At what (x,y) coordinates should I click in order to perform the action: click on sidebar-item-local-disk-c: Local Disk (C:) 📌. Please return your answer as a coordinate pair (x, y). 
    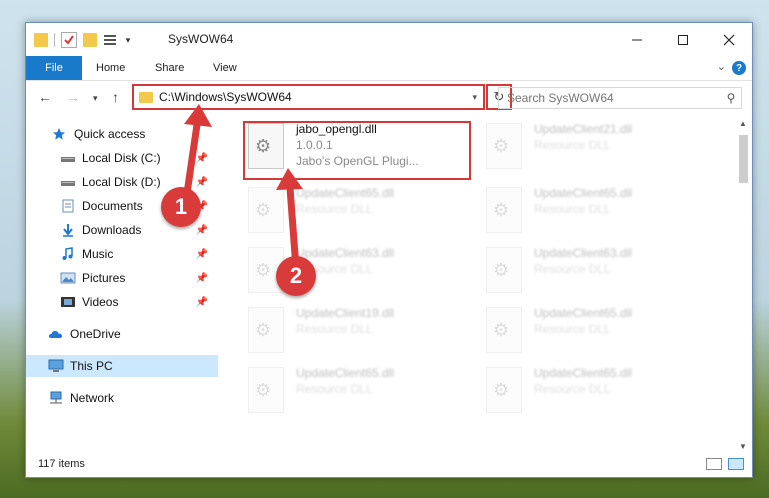
    Looking at the image, I should click on (122, 158).